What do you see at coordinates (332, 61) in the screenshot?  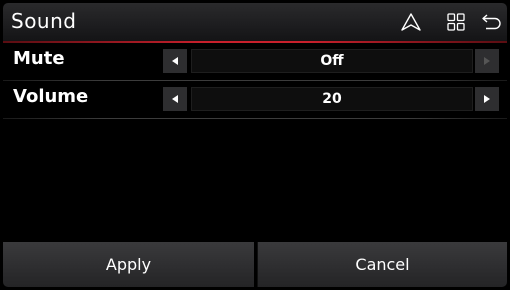 I see `mute-value: Off` at bounding box center [332, 61].